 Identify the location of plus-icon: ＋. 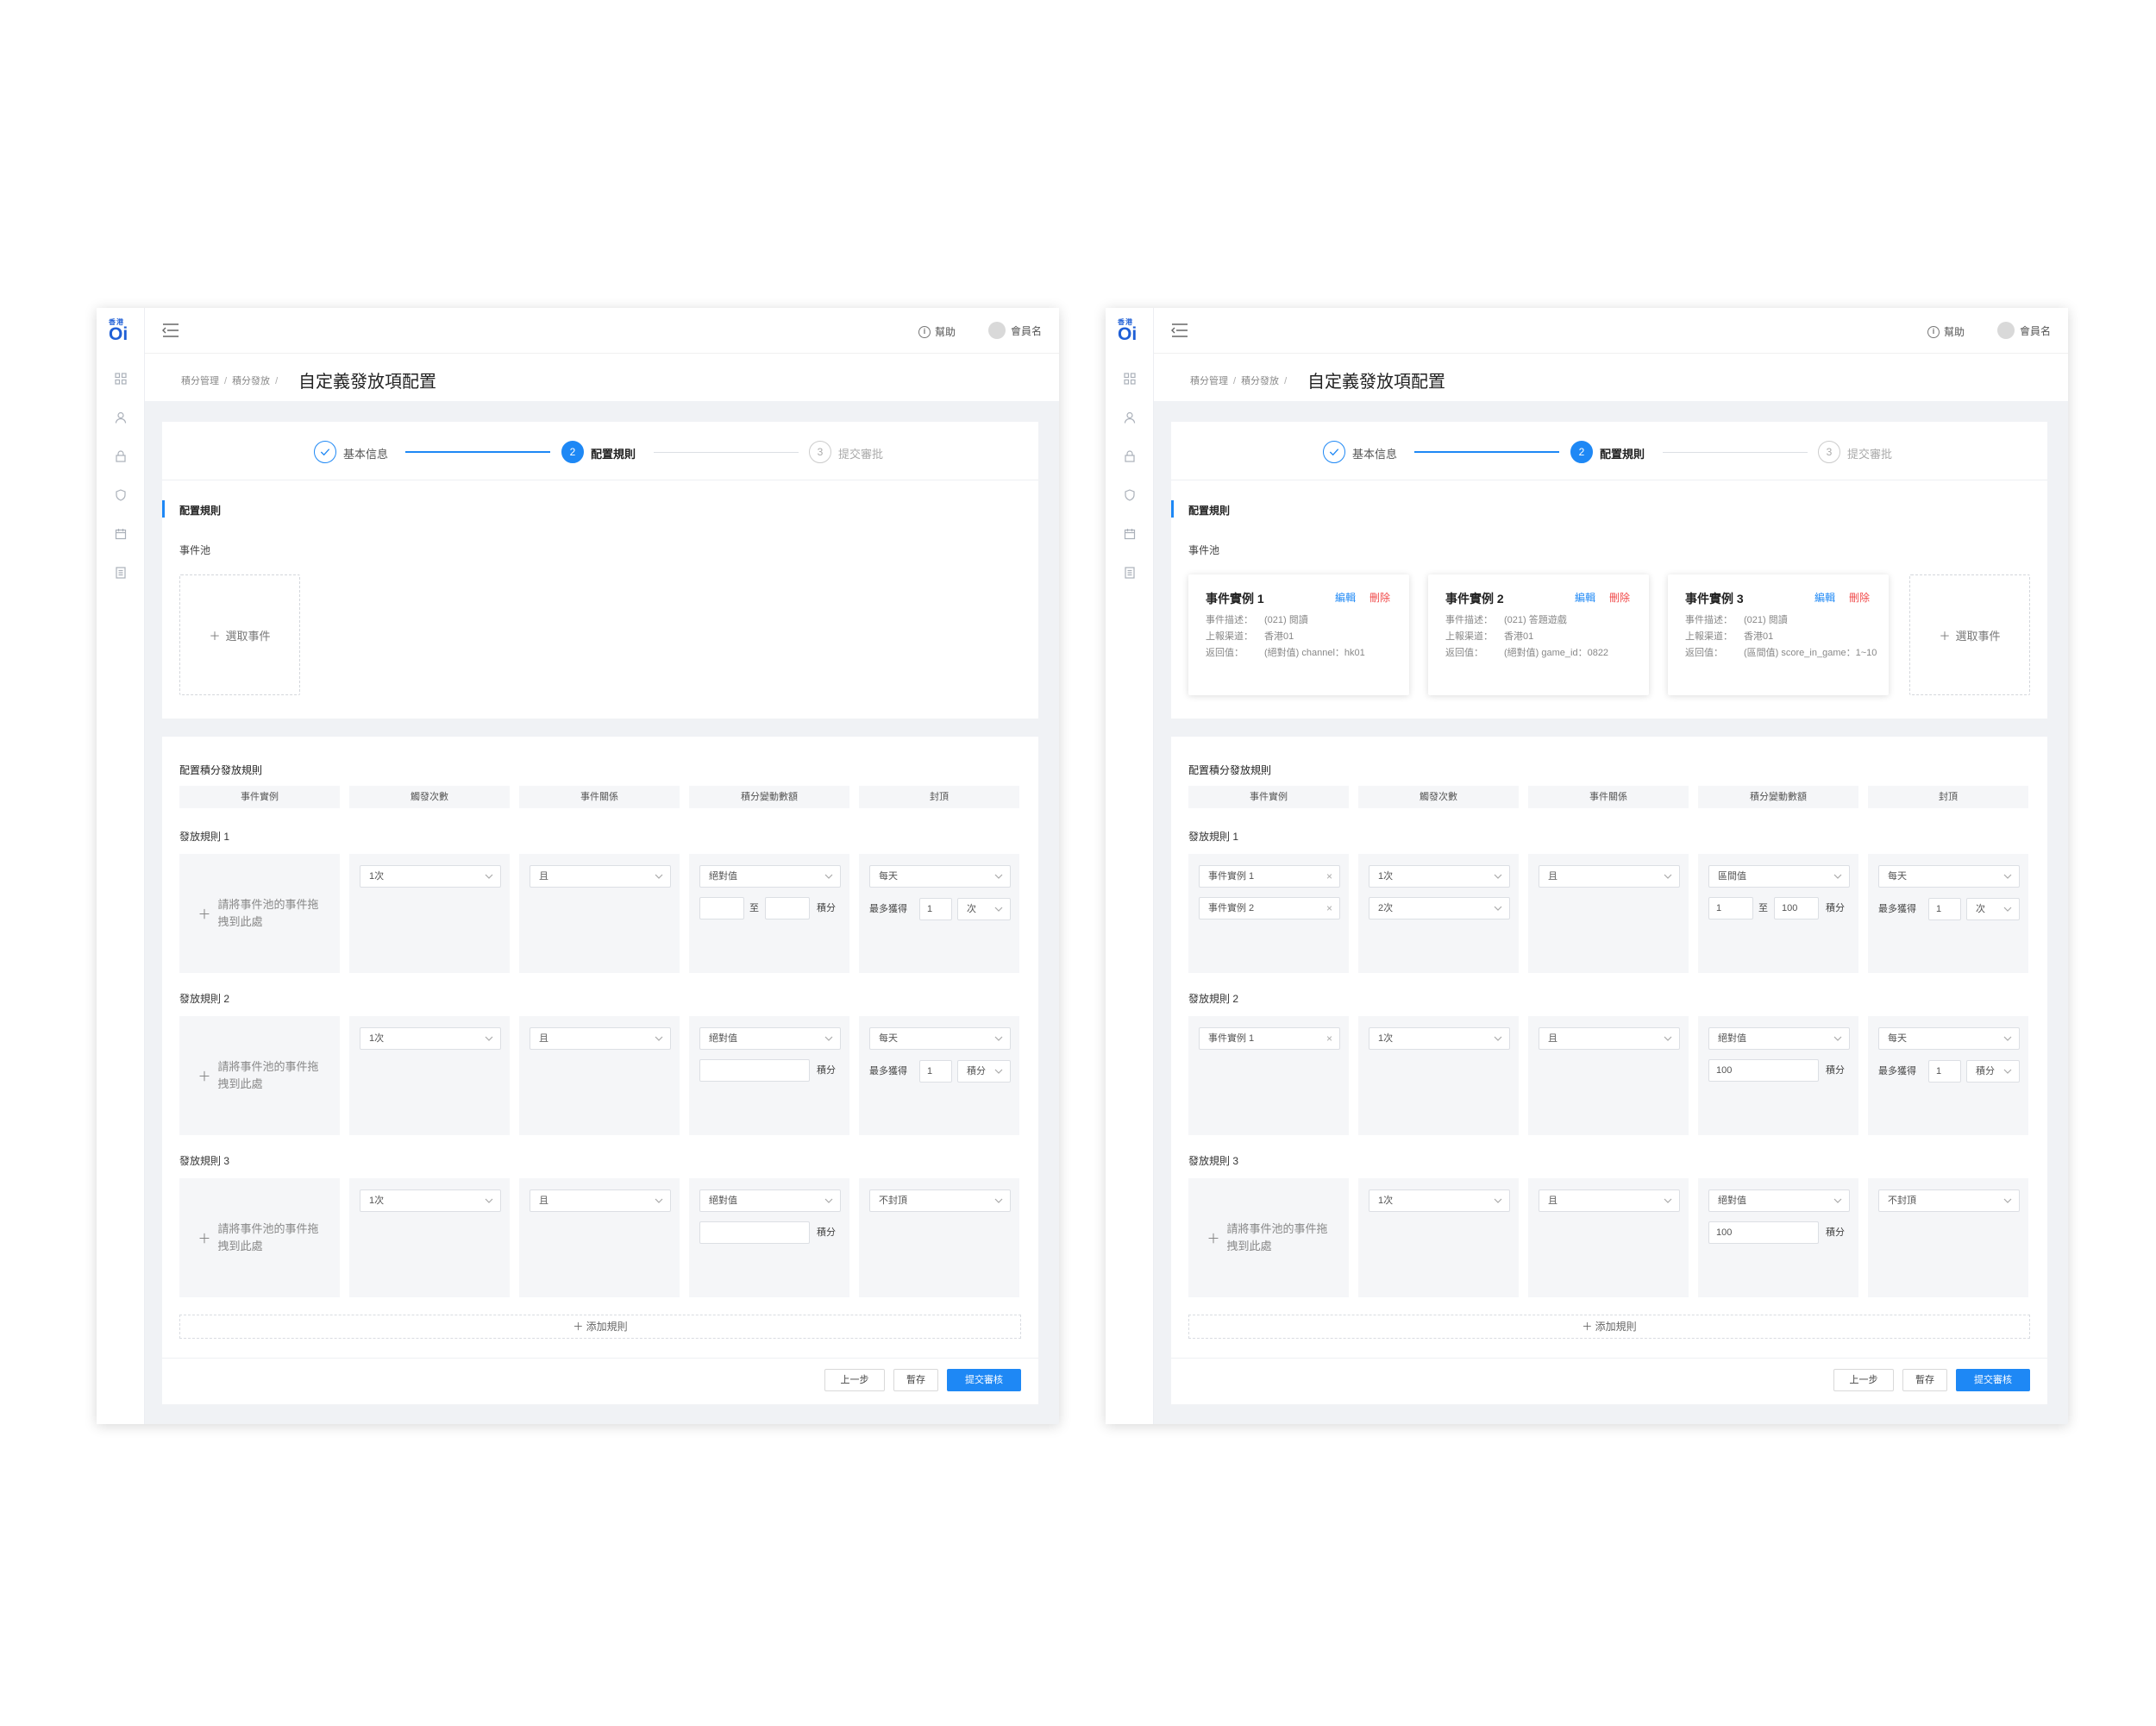
(204, 915).